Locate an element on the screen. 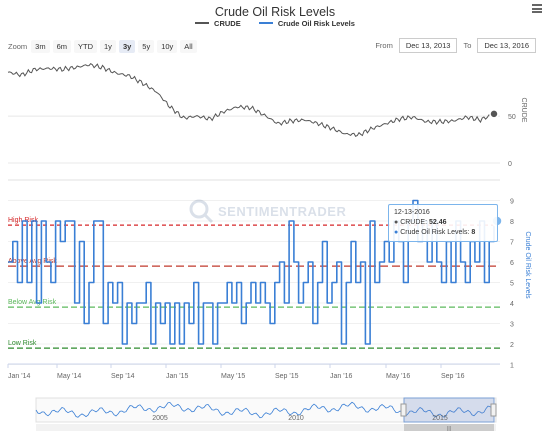 This screenshot has width=550, height=432. risk-tick-label: 3 is located at coordinates (512, 325).